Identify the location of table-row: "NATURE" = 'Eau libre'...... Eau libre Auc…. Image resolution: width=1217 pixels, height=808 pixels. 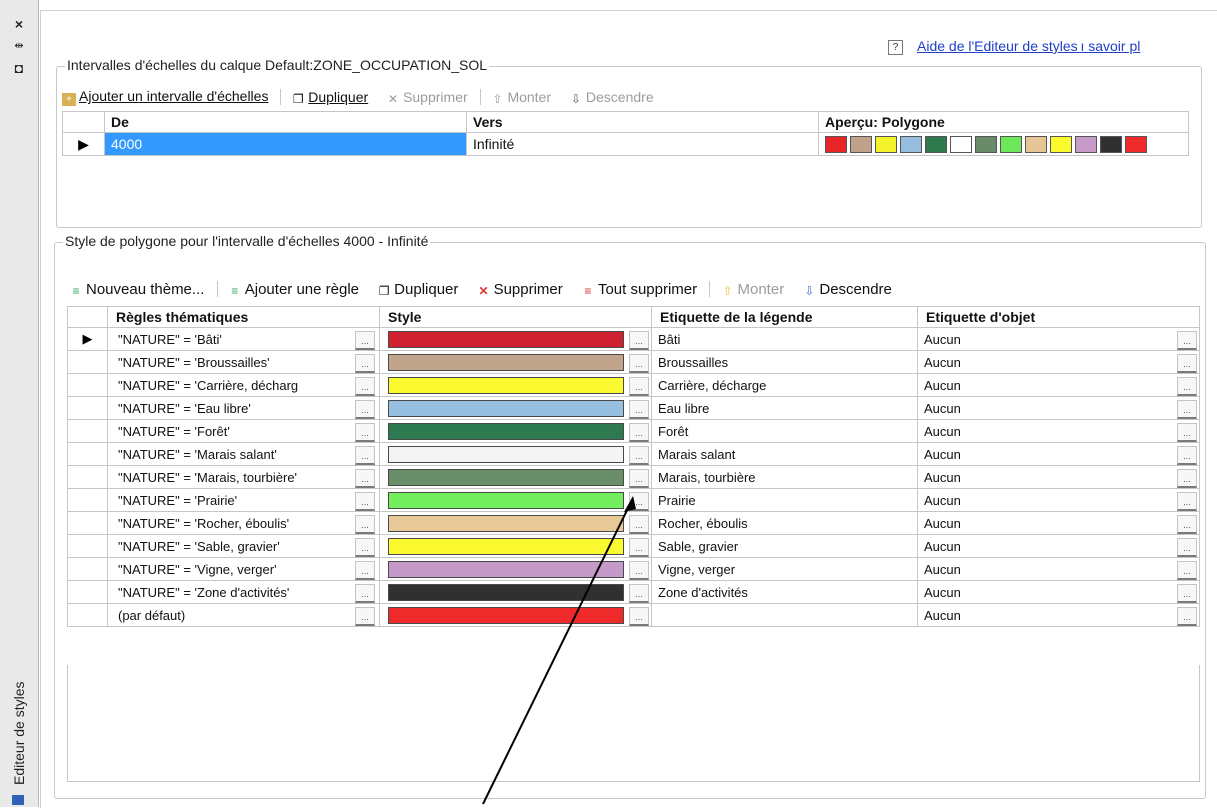
(633, 408).